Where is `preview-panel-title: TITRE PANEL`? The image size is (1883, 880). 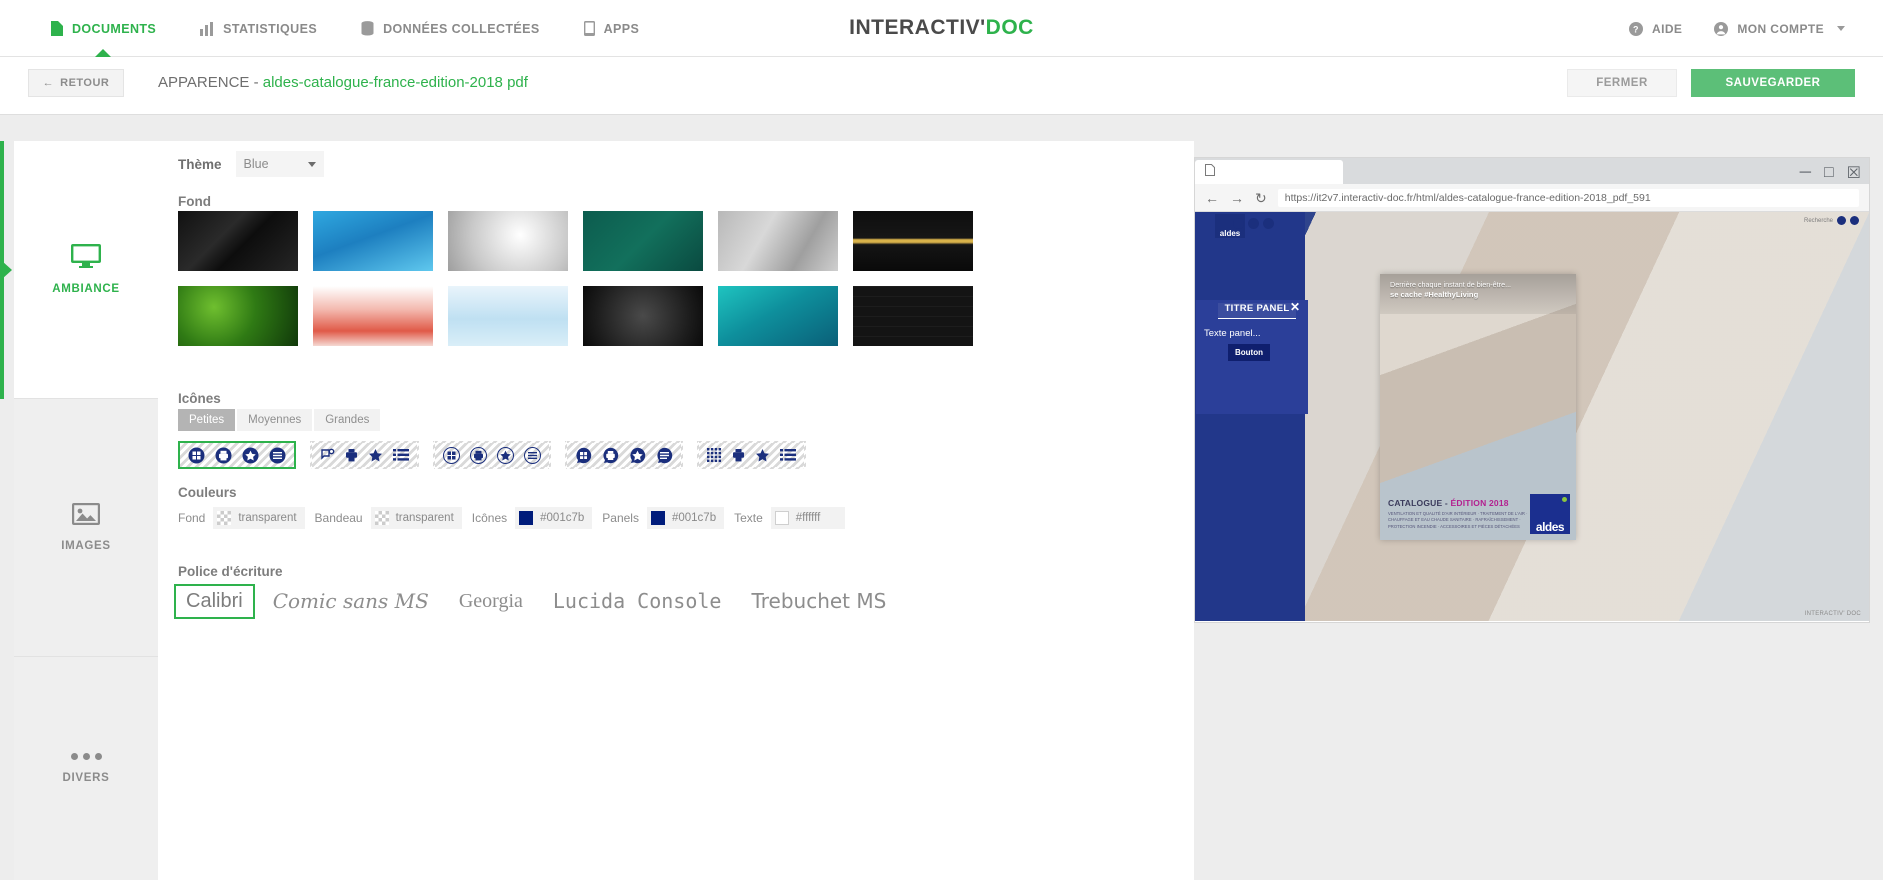
preview-panel-title: TITRE PANEL is located at coordinates (1257, 311).